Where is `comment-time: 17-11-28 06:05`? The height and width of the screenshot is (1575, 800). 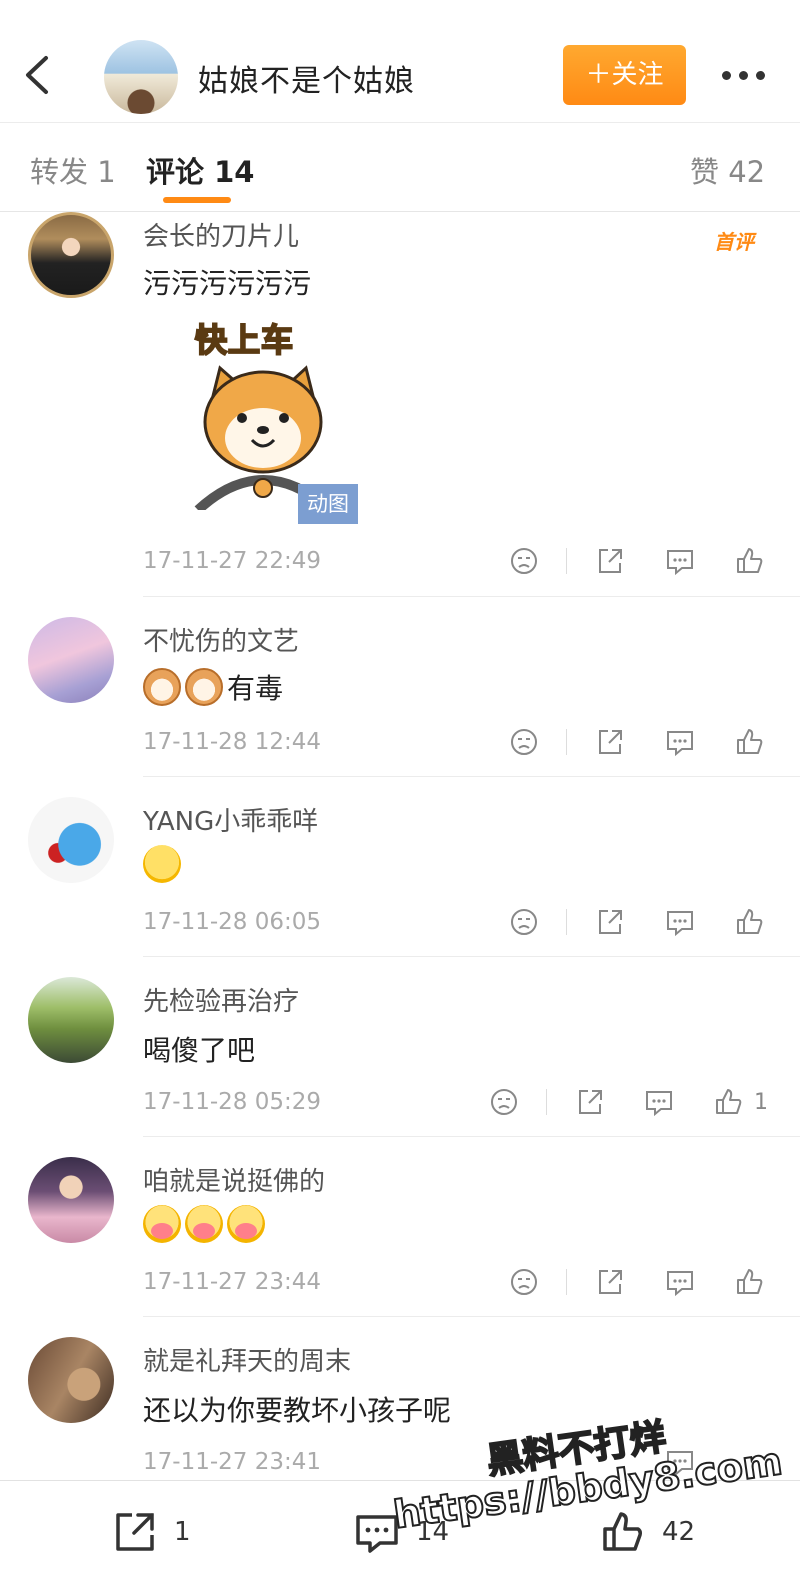 comment-time: 17-11-28 06:05 is located at coordinates (232, 922).